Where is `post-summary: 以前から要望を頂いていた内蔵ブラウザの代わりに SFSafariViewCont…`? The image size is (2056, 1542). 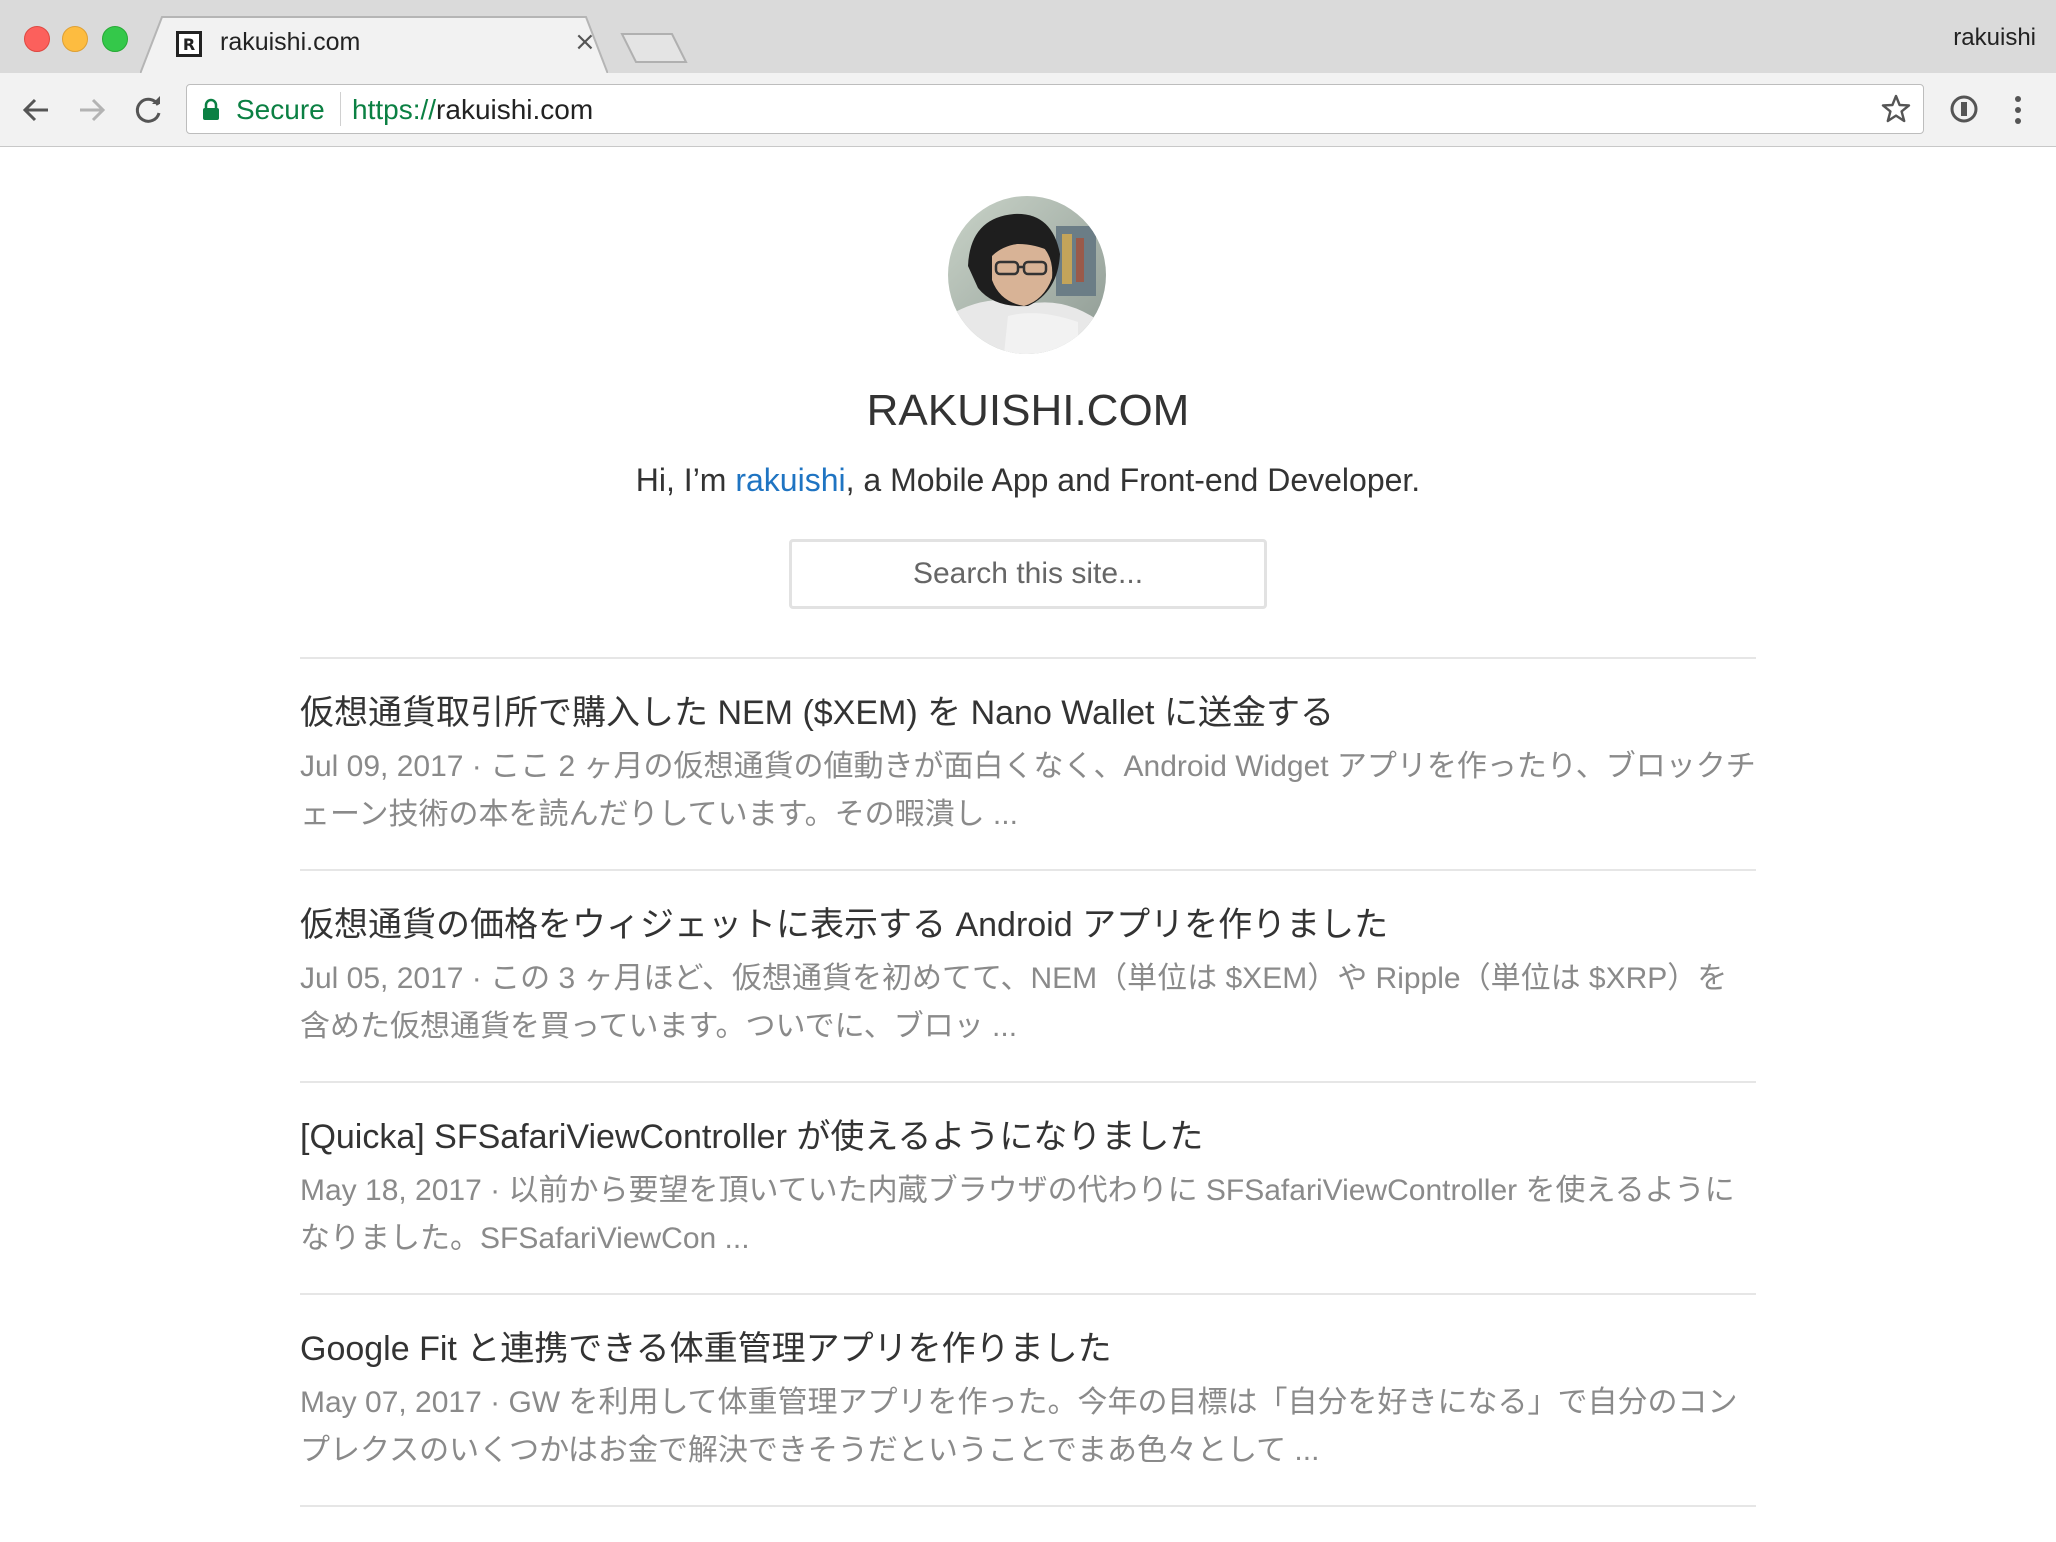
post-summary: 以前から要望を頂いていた内蔵ブラウザの代わりに SFSafariViewCont… is located at coordinates (1017, 1214).